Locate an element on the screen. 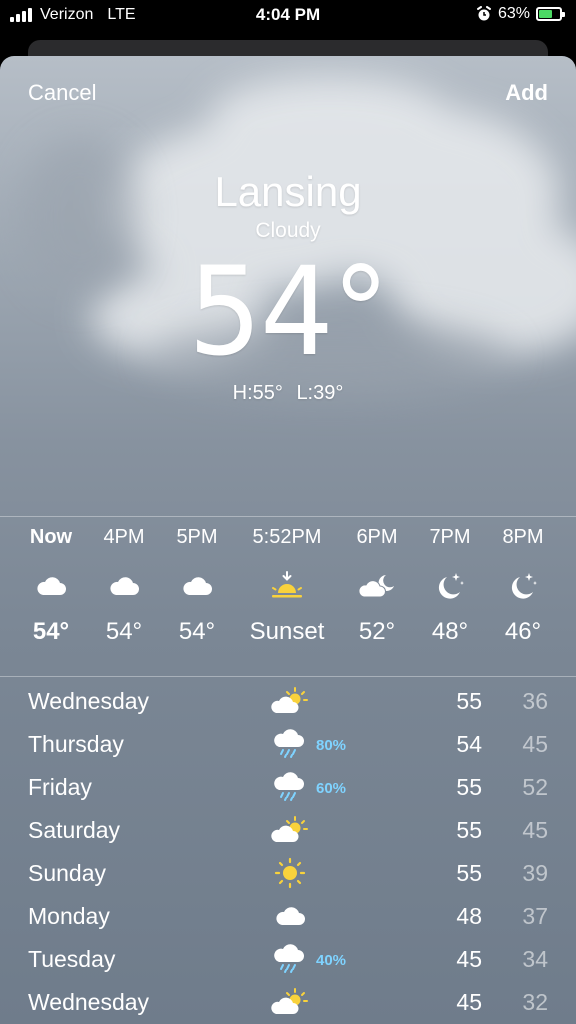 This screenshot has height=1024, width=576. sunset-icon is located at coordinates (287, 586).